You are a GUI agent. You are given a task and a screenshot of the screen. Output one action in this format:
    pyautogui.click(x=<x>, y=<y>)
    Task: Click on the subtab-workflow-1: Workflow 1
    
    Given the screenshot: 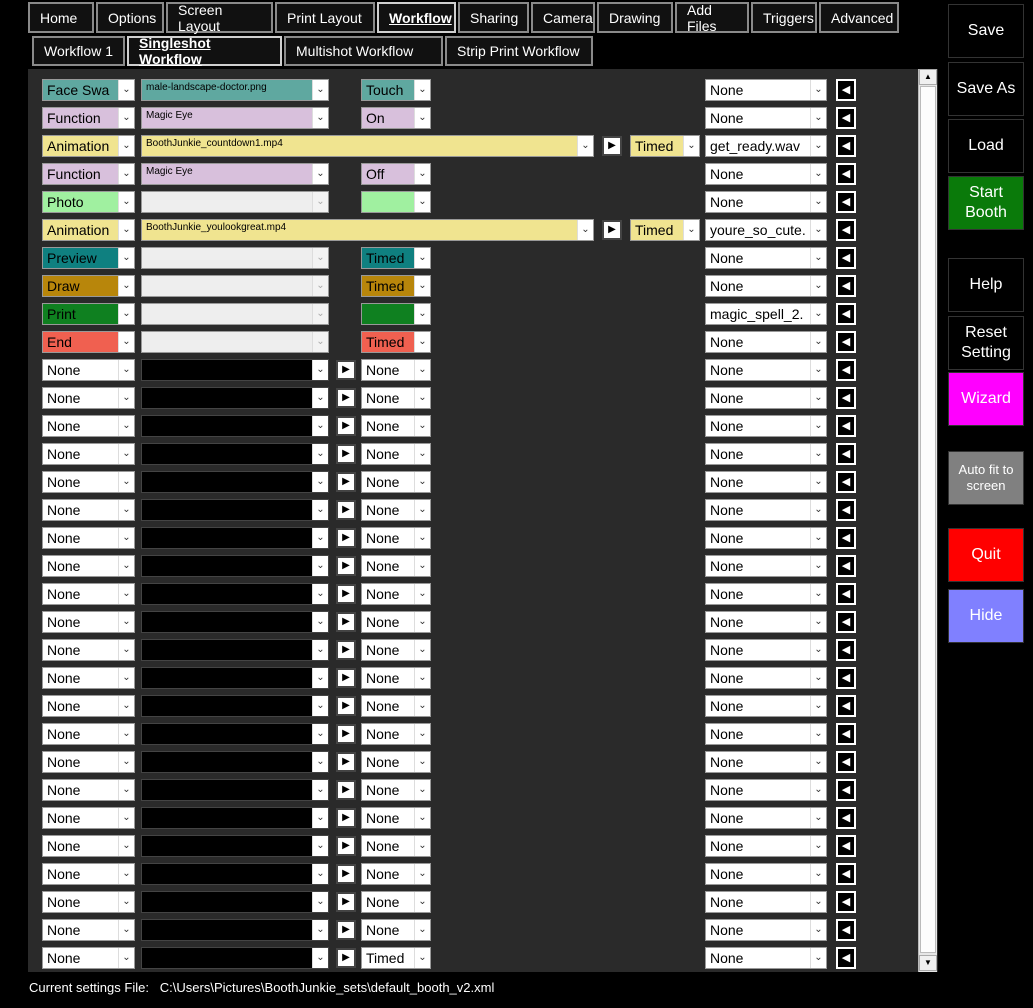 What is the action you would take?
    pyautogui.click(x=78, y=51)
    